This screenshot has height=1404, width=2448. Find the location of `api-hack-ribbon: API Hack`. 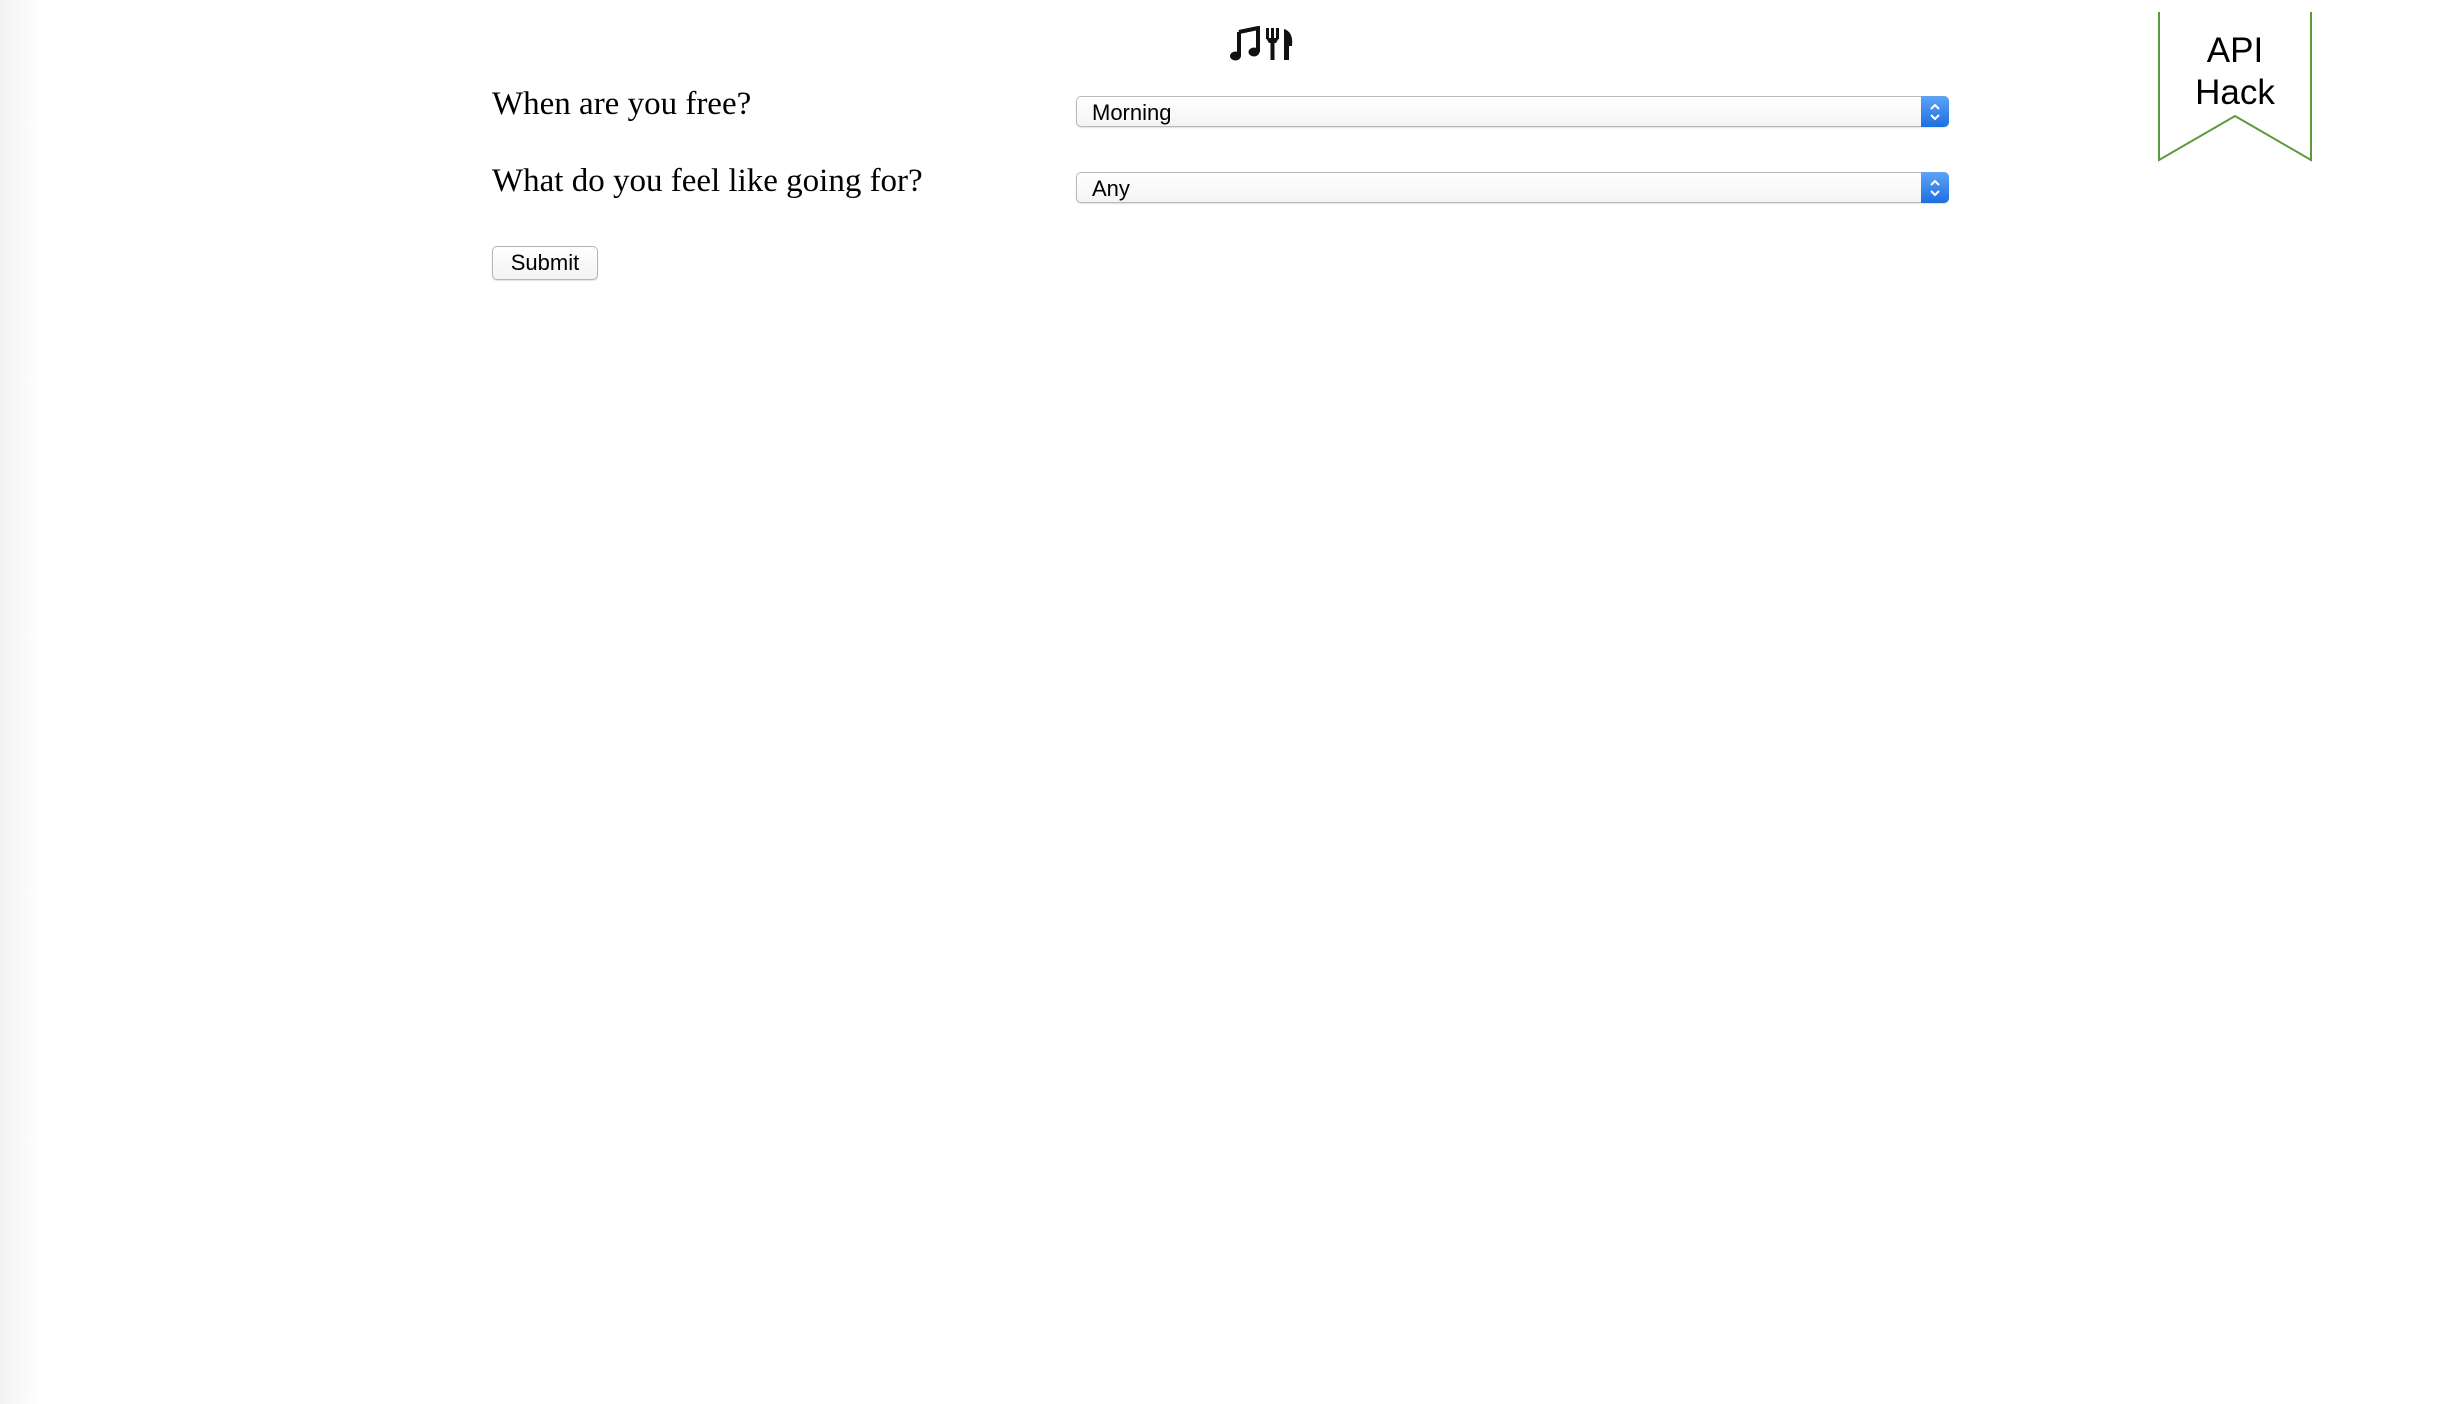

api-hack-ribbon: API Hack is located at coordinates (2235, 87).